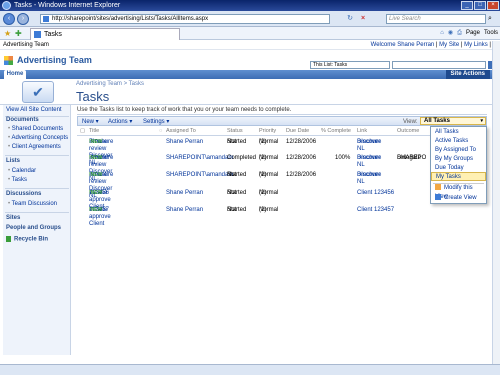  What do you see at coordinates (90, 122) in the screenshot?
I see `new-menu: New ▾` at bounding box center [90, 122].